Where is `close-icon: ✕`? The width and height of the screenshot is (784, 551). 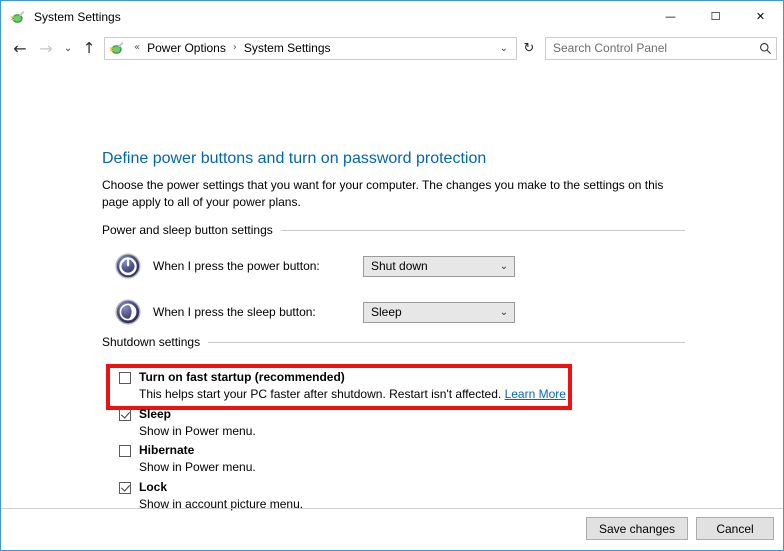
close-icon: ✕ is located at coordinates (760, 16).